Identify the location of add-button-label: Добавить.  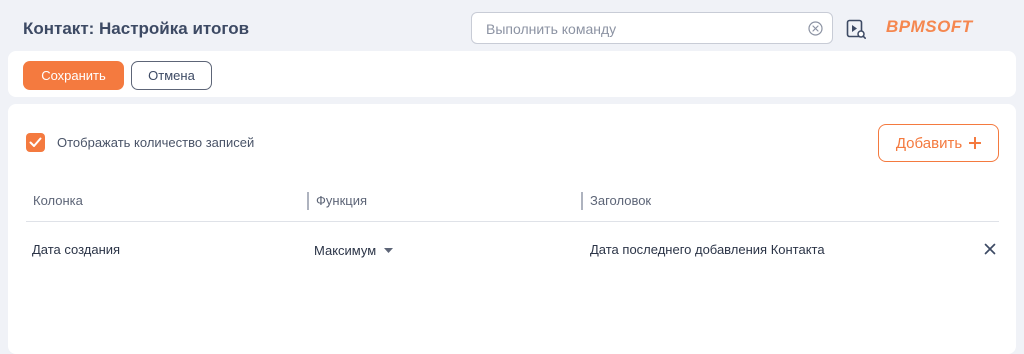
(929, 143).